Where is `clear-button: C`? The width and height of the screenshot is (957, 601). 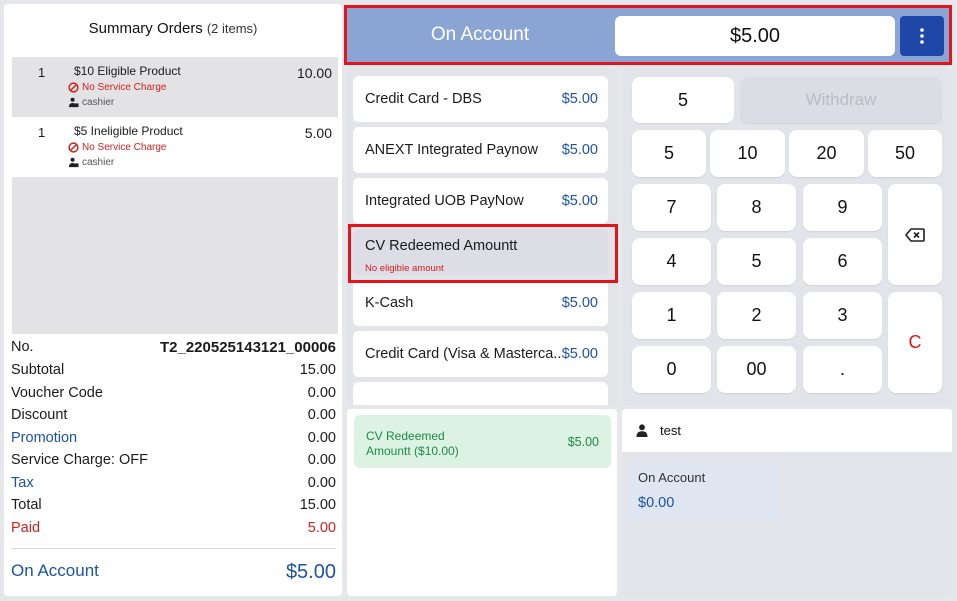 clear-button: C is located at coordinates (915, 342).